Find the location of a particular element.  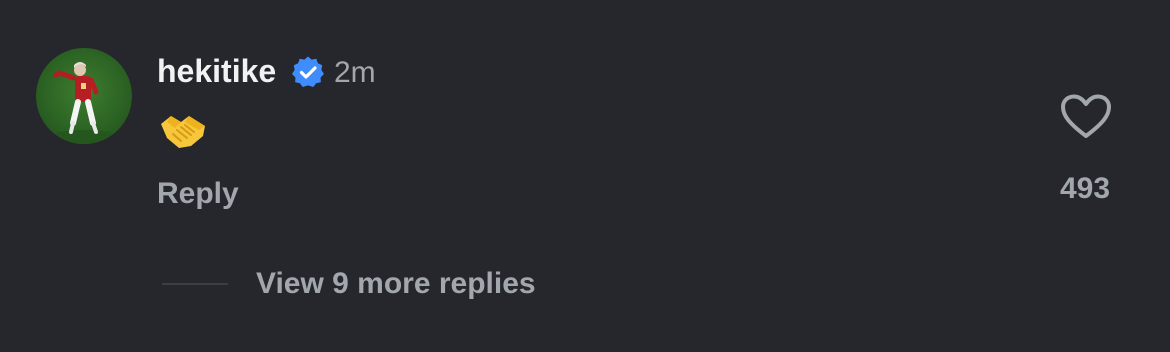

username: hekitike is located at coordinates (216, 71).